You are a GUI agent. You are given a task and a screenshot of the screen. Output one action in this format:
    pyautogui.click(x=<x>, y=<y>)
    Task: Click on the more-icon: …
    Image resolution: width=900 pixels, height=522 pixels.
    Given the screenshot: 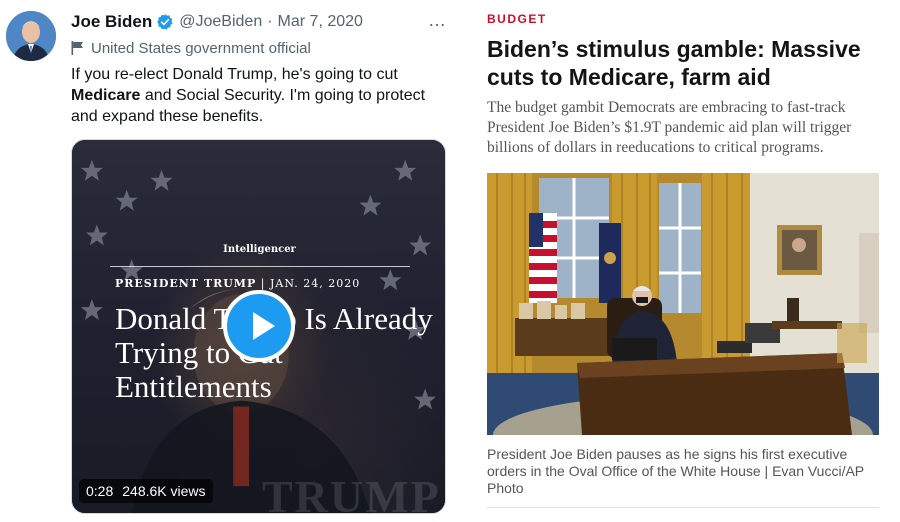 What is the action you would take?
    pyautogui.click(x=437, y=20)
    